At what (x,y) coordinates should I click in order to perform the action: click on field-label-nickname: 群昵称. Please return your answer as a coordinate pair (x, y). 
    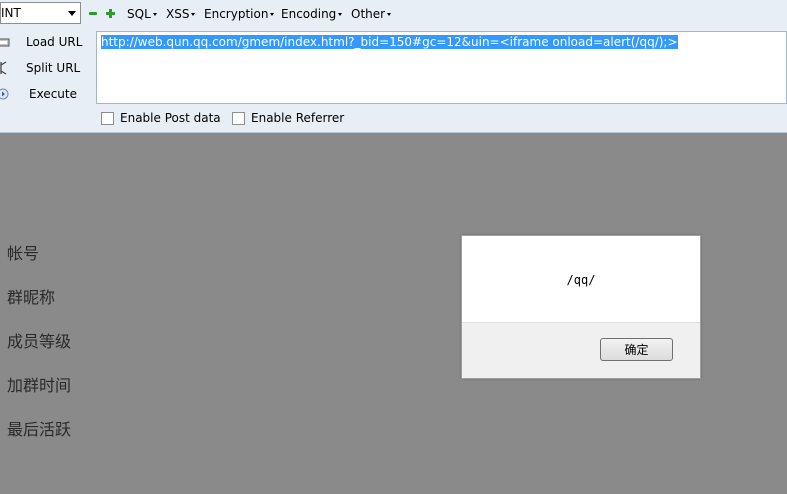
    Looking at the image, I should click on (31, 297).